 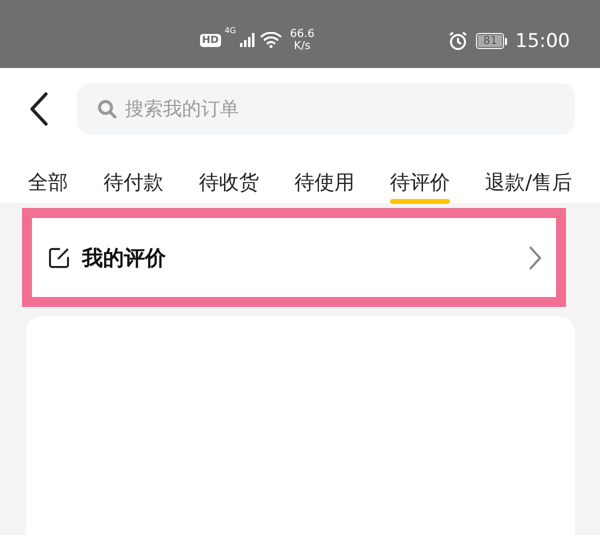 What do you see at coordinates (492, 41) in the screenshot?
I see `battery-icon: 81` at bounding box center [492, 41].